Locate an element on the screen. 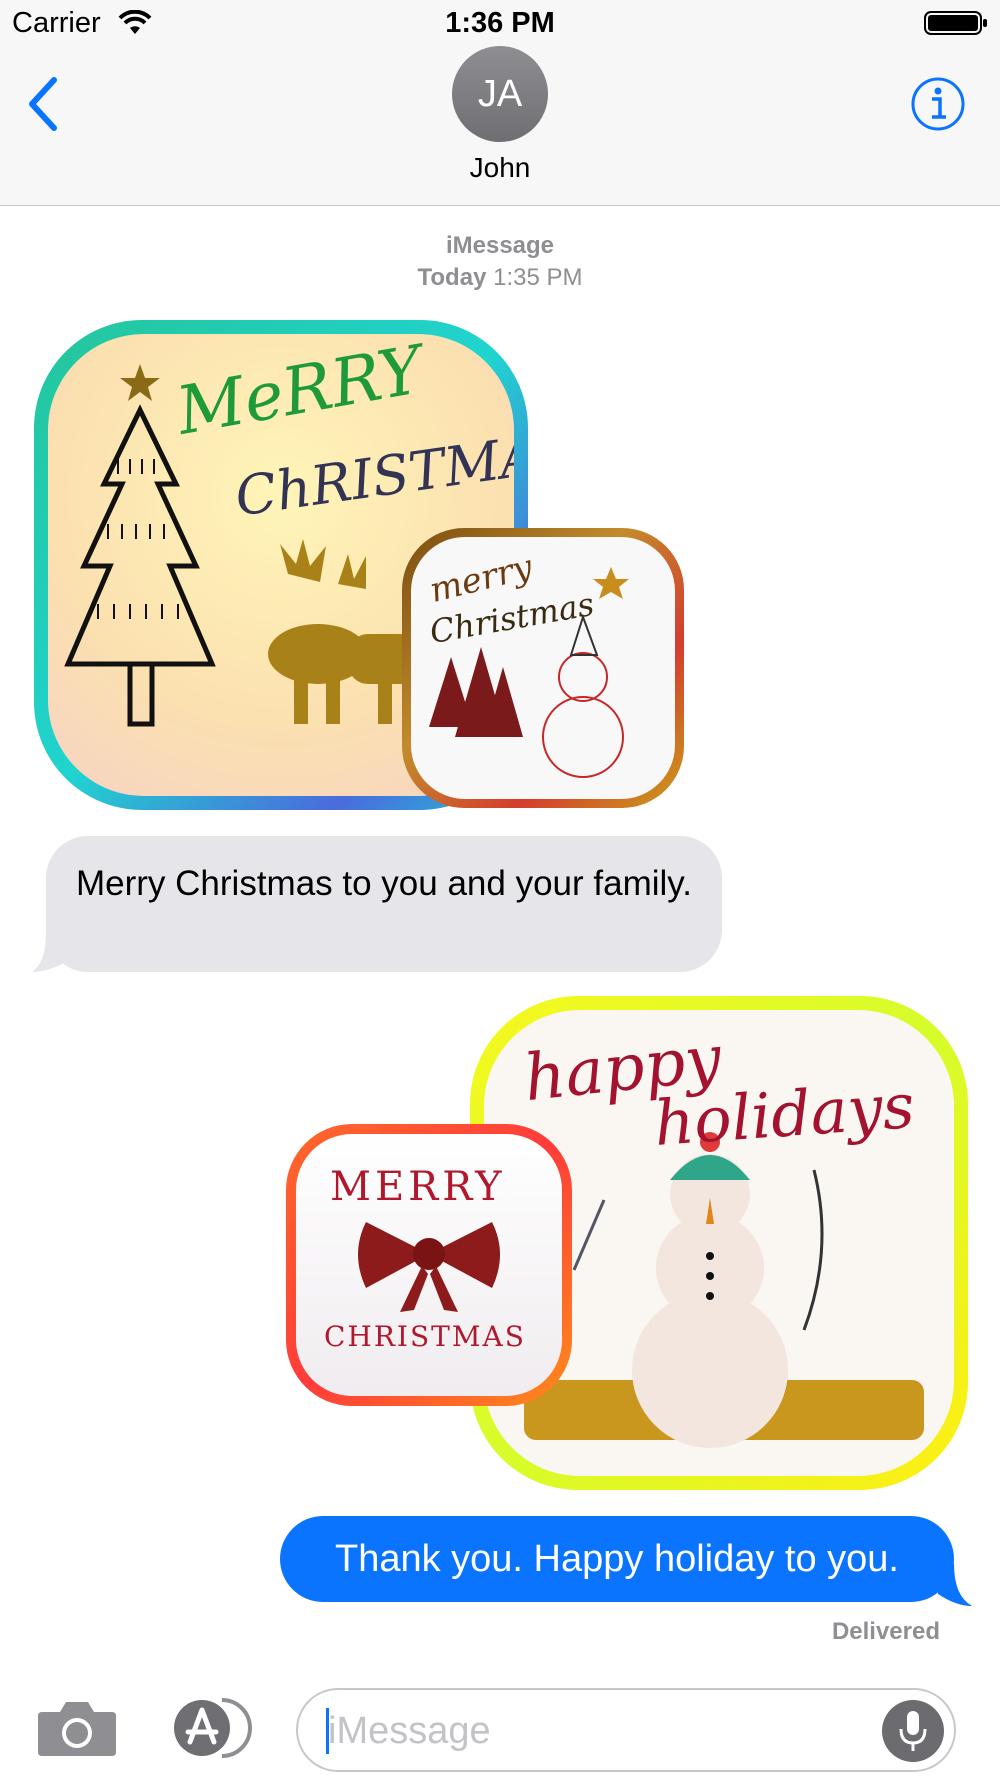 This screenshot has width=1000, height=1778. message-placeholder: iMessage is located at coordinates (409, 1731).